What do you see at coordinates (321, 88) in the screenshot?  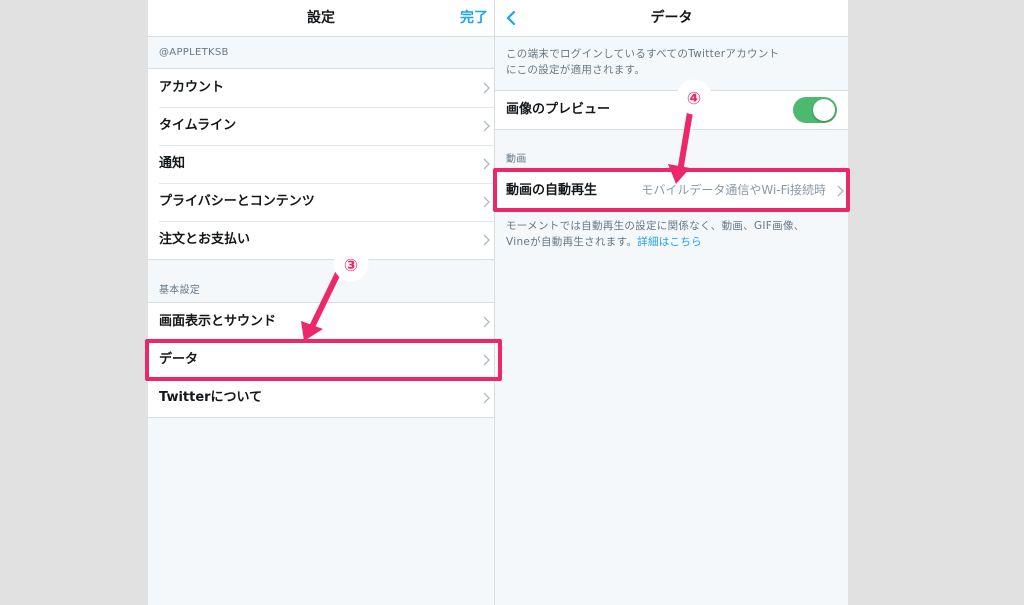 I see `settings-item-account: アカウント` at bounding box center [321, 88].